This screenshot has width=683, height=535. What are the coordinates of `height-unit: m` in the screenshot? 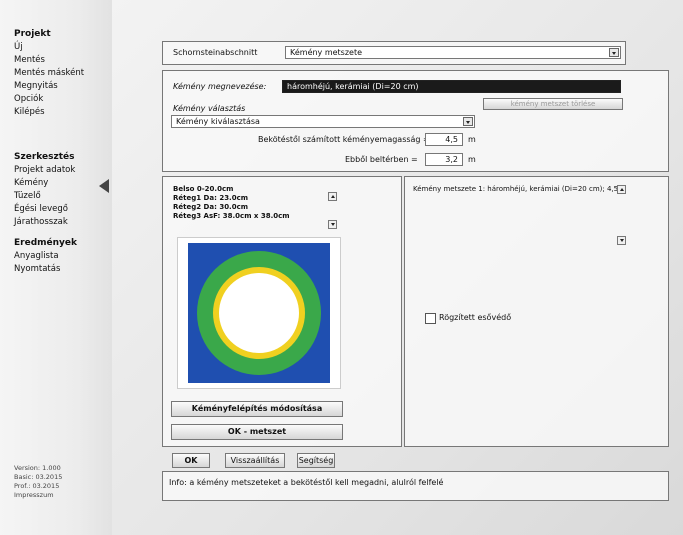 It's located at (472, 139).